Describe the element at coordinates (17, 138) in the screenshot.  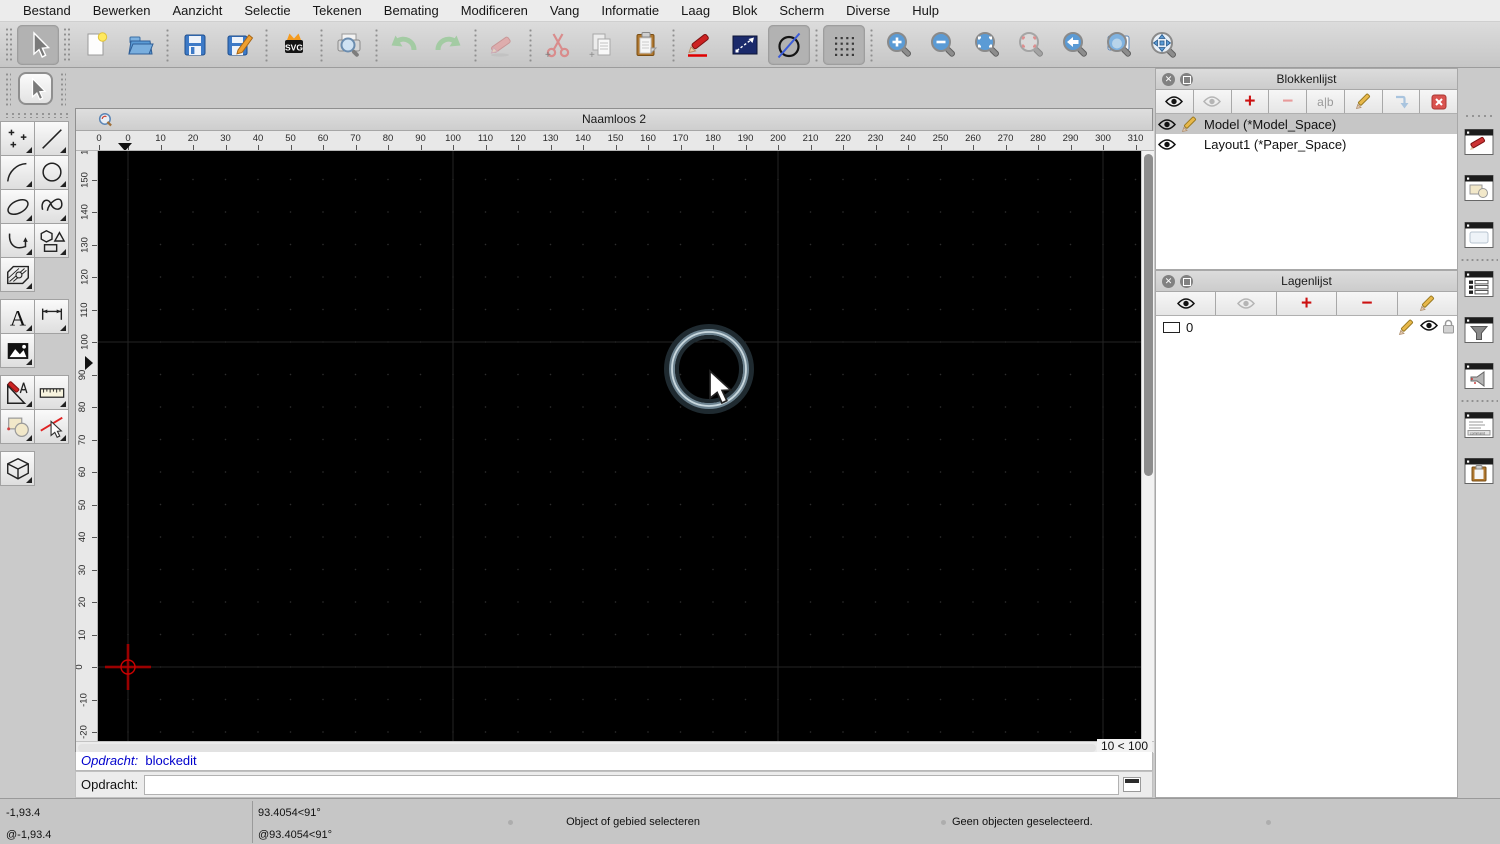
I see `points-tool-button` at that location.